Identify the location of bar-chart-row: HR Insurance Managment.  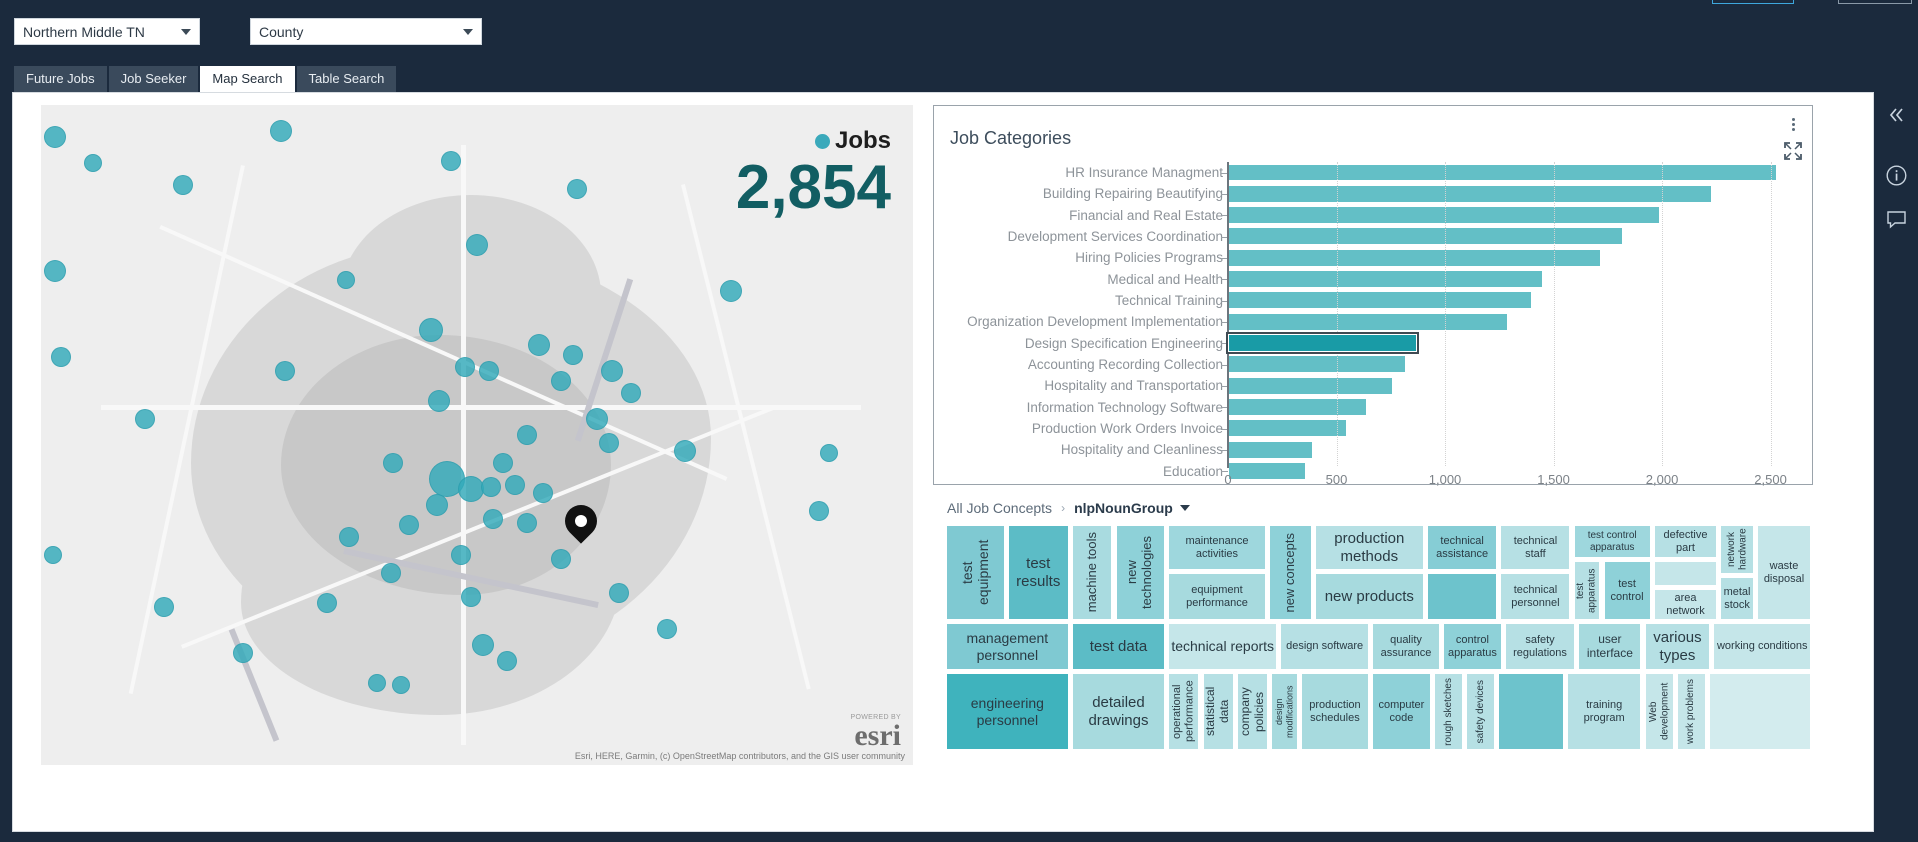
(1374, 172).